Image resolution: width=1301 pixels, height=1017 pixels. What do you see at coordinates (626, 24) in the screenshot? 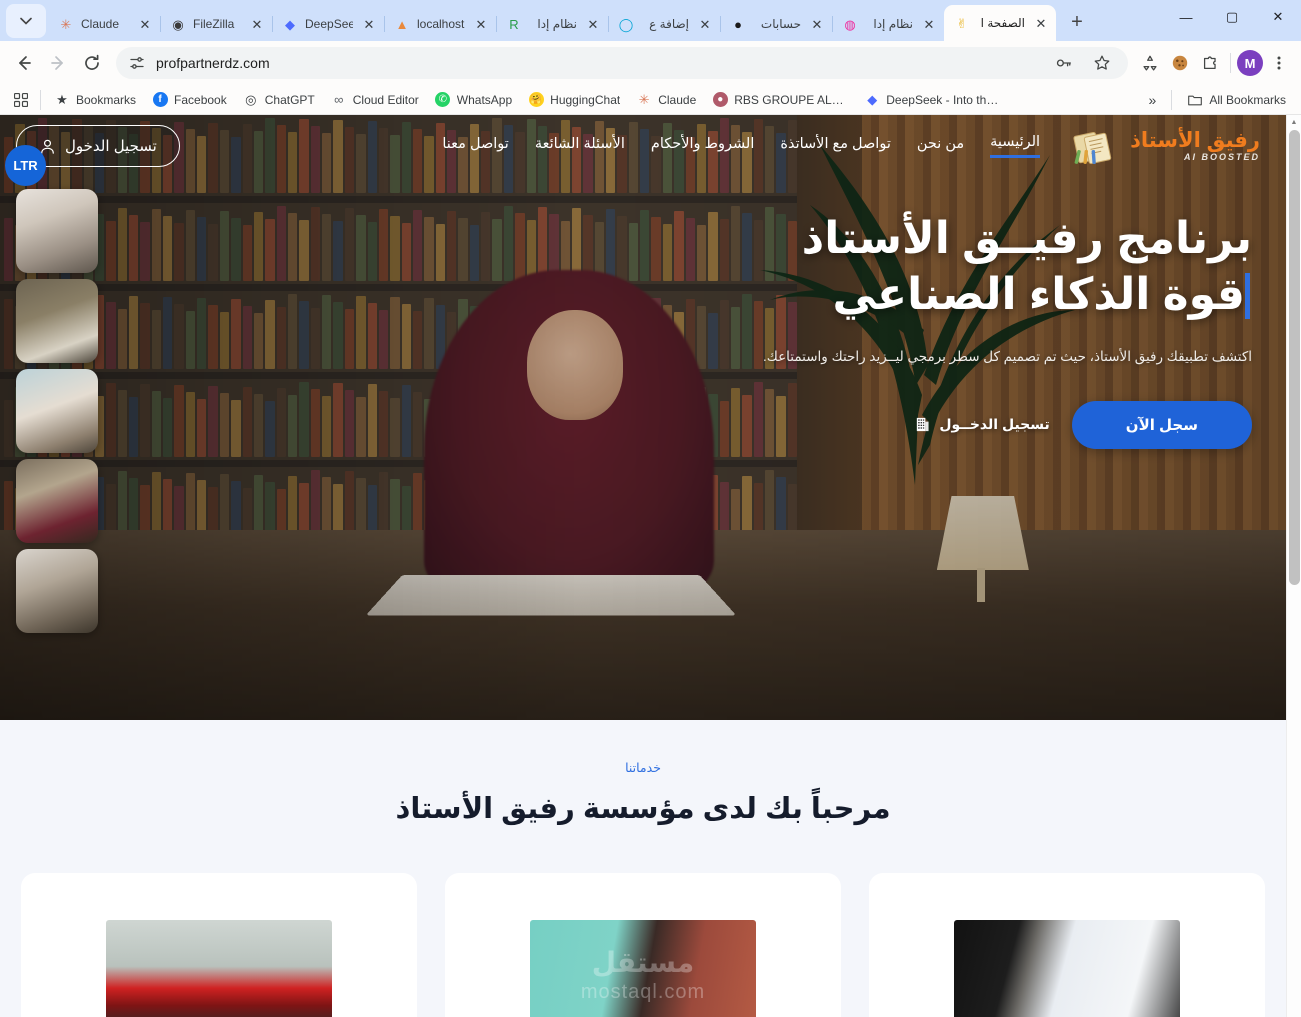
I see `circle-icon: ◯` at bounding box center [626, 24].